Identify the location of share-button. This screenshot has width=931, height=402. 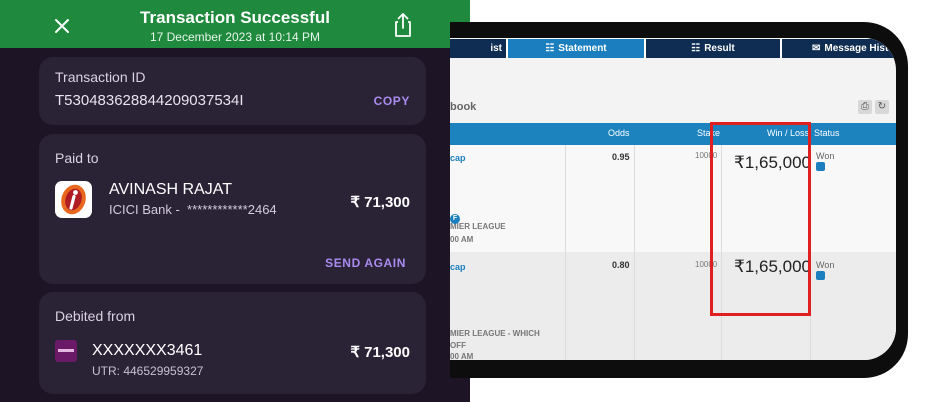
(403, 25).